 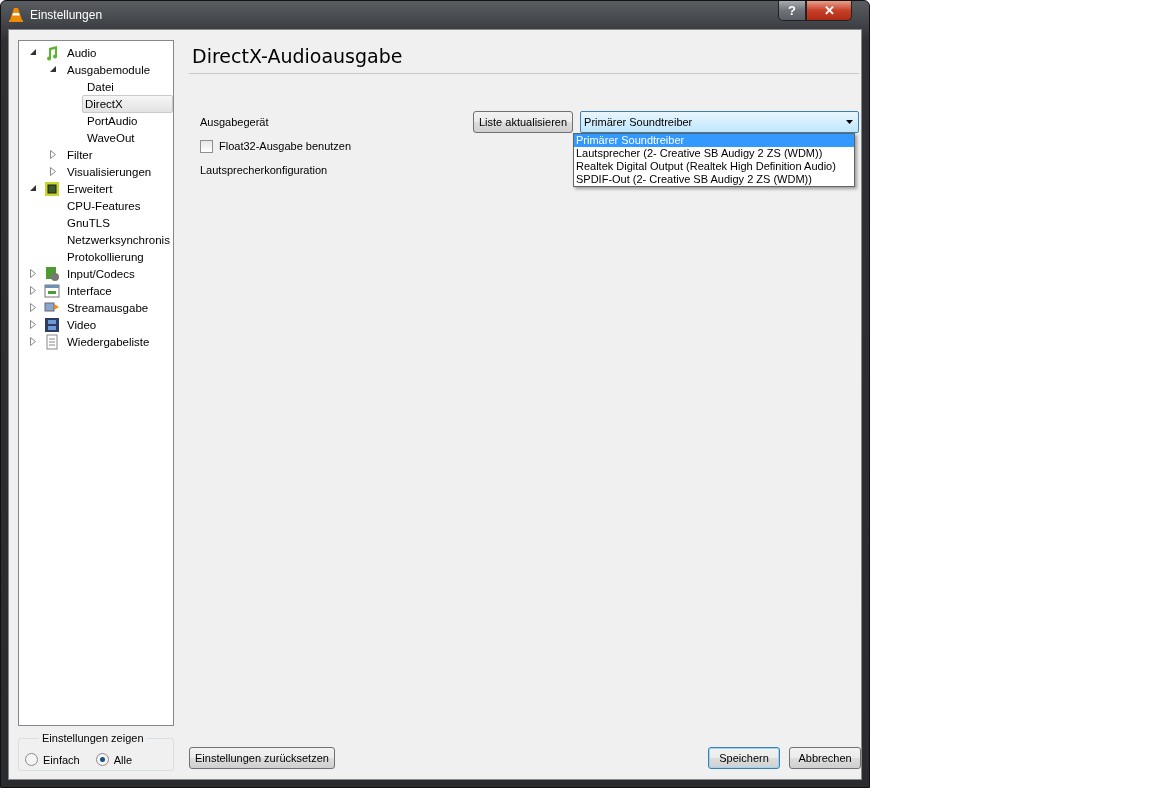 What do you see at coordinates (118, 154) in the screenshot?
I see `tree-item: Filter` at bounding box center [118, 154].